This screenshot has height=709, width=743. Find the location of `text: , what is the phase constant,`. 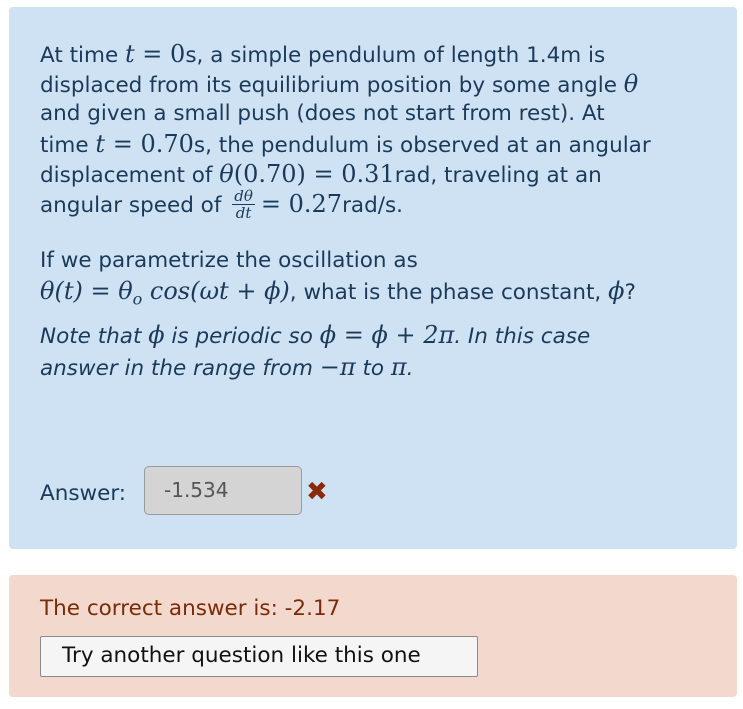

text: , what is the phase constant, is located at coordinates (449, 292).